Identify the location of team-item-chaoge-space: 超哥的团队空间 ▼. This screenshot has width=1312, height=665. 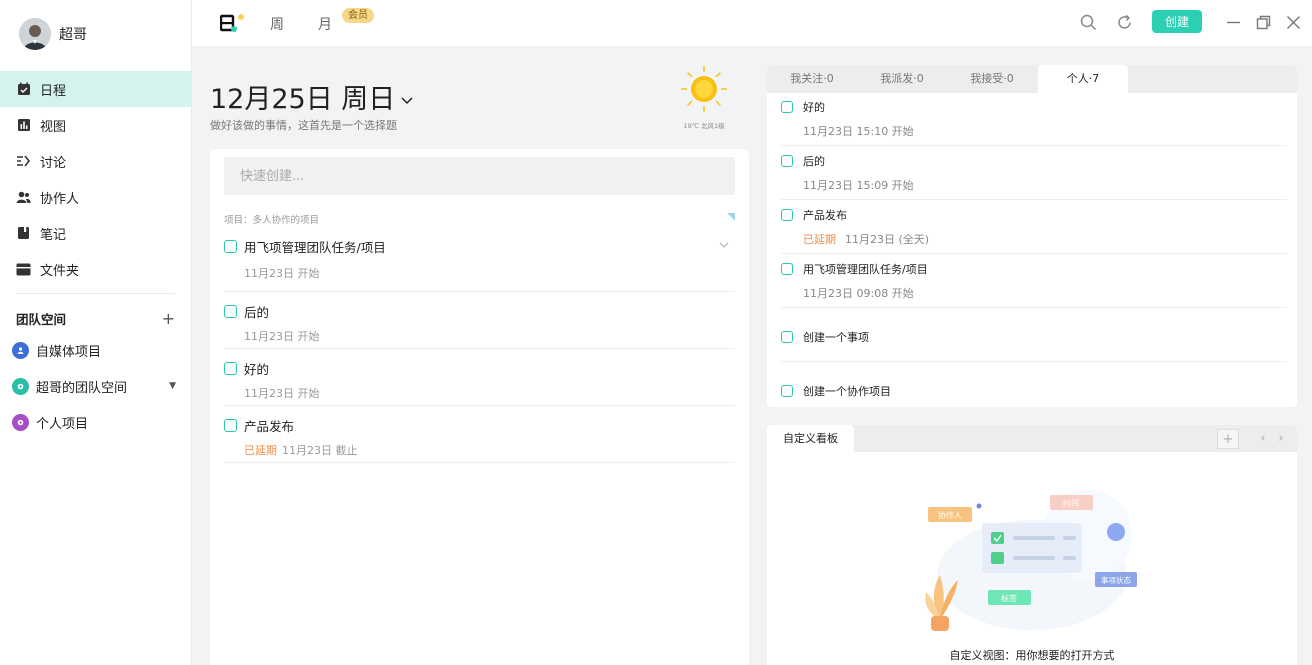
(96, 386).